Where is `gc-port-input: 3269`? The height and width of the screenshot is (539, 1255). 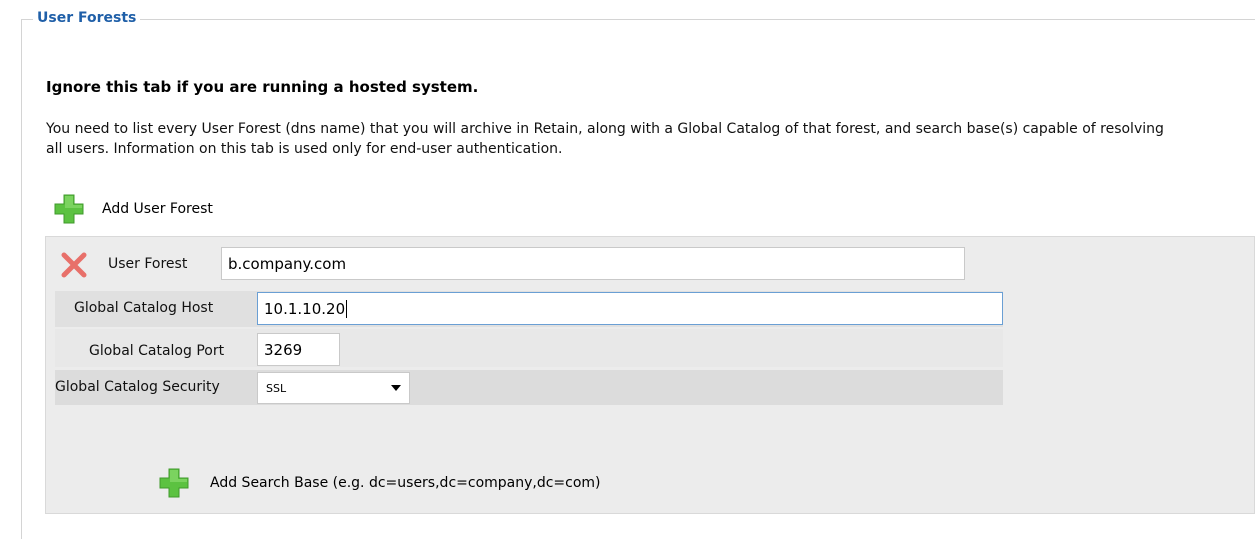 gc-port-input: 3269 is located at coordinates (298, 349).